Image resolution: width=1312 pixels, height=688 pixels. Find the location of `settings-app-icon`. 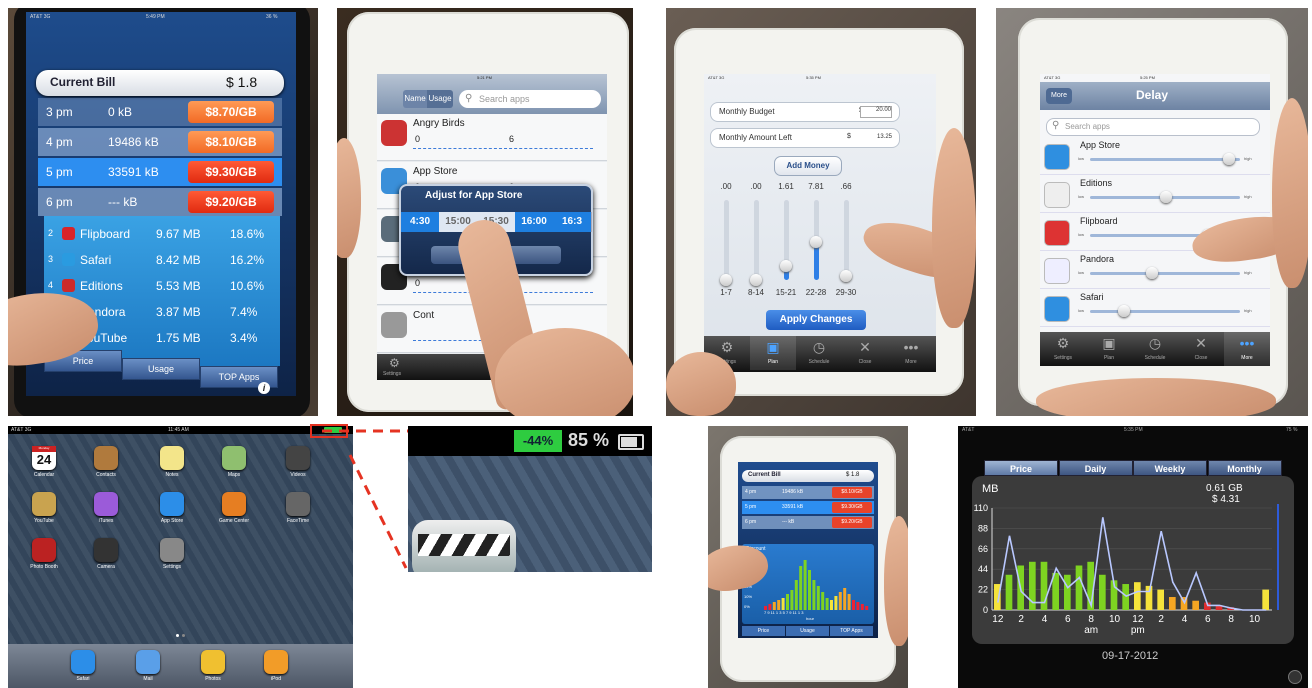

settings-app-icon is located at coordinates (172, 550).